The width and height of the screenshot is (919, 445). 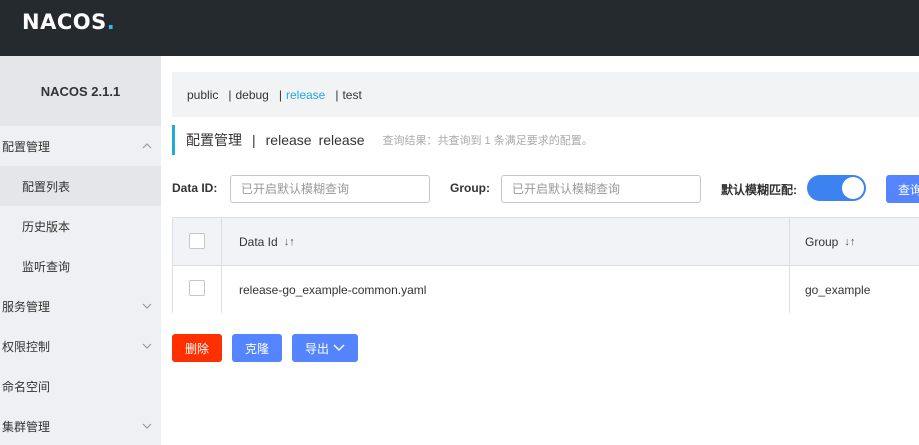 I want to click on logo-text: NACOS, so click(x=64, y=22).